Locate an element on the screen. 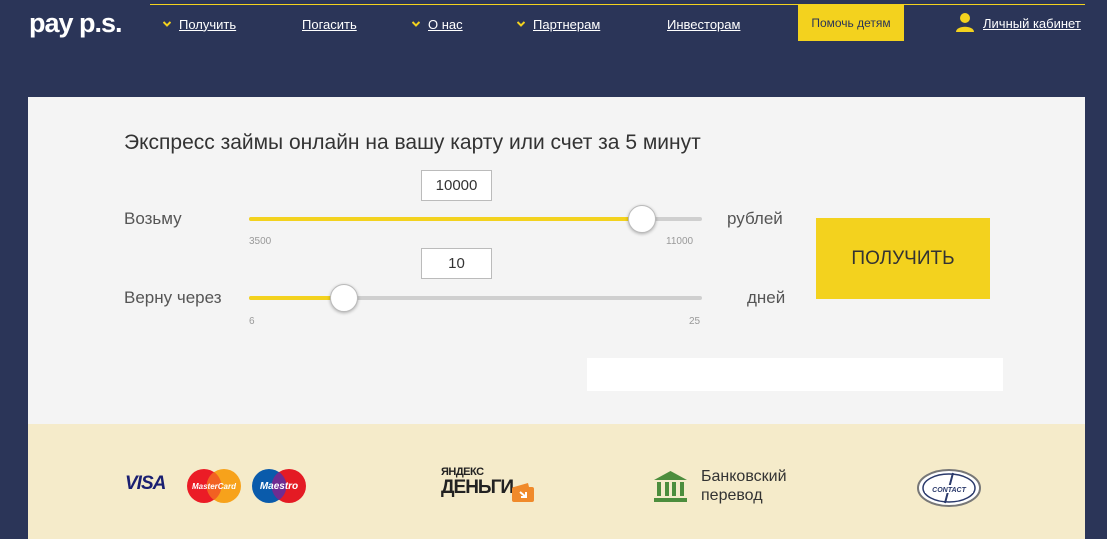  term-label: Верну через is located at coordinates (173, 297).